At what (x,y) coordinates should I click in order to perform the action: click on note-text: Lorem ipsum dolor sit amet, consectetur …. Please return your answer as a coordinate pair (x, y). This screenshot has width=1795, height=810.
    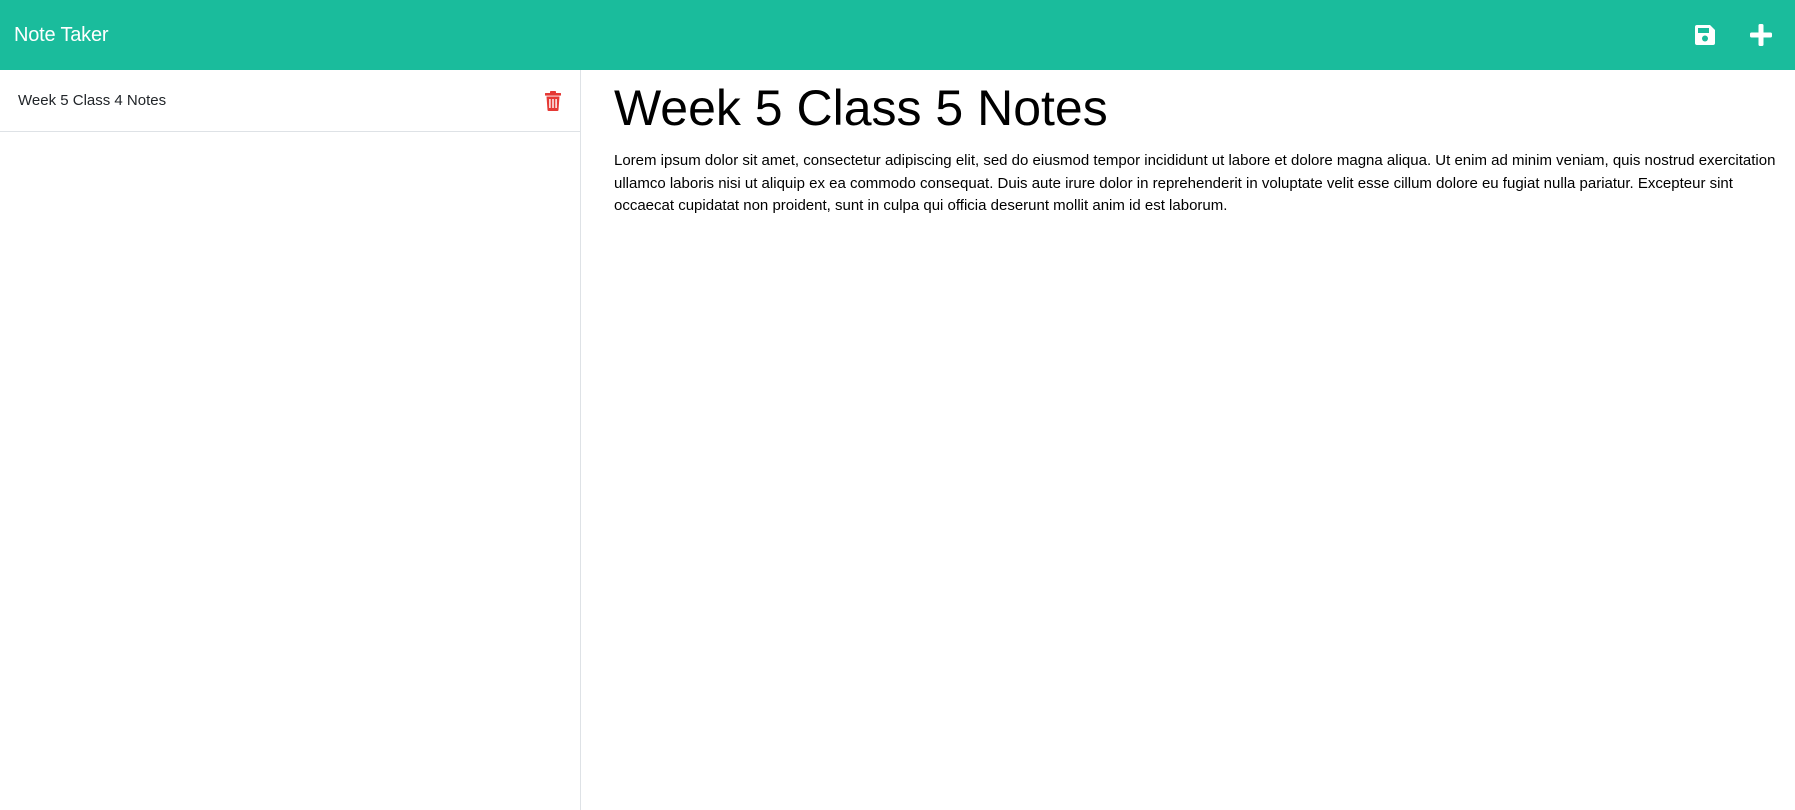
    Looking at the image, I should click on (1195, 183).